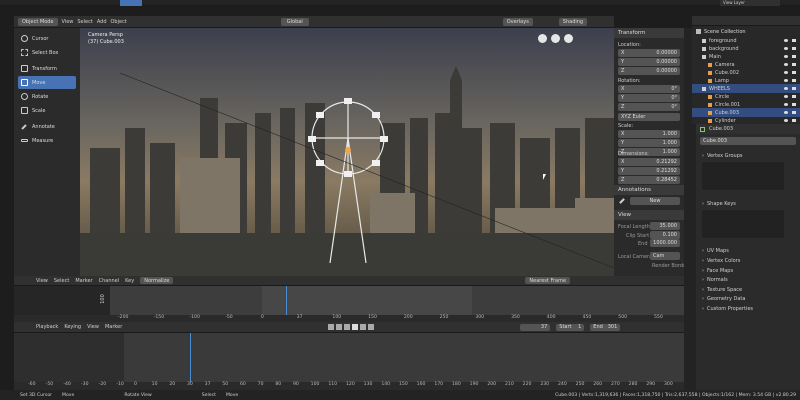 This screenshot has width=800, height=400. Describe the element at coordinates (349, 357) in the screenshot. I see `timeline-area` at that location.